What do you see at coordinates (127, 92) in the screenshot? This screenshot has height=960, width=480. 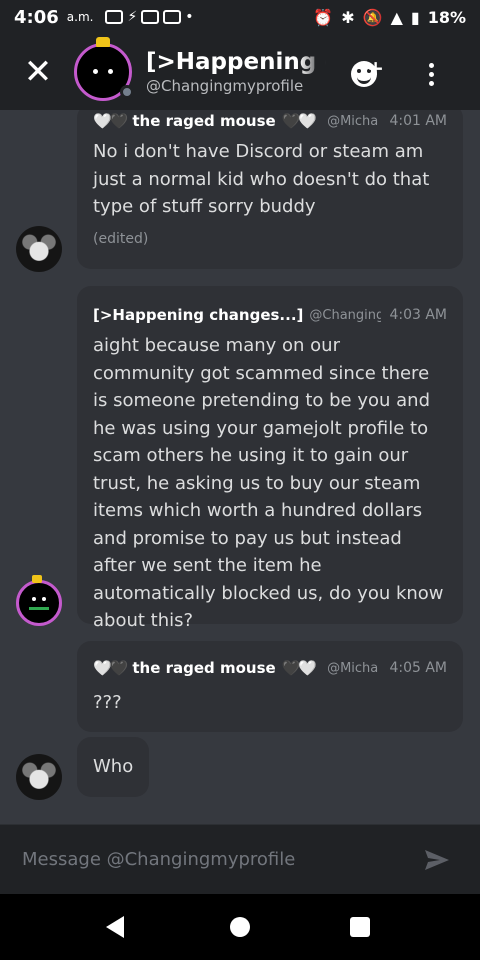 I see `offline-status-icon` at bounding box center [127, 92].